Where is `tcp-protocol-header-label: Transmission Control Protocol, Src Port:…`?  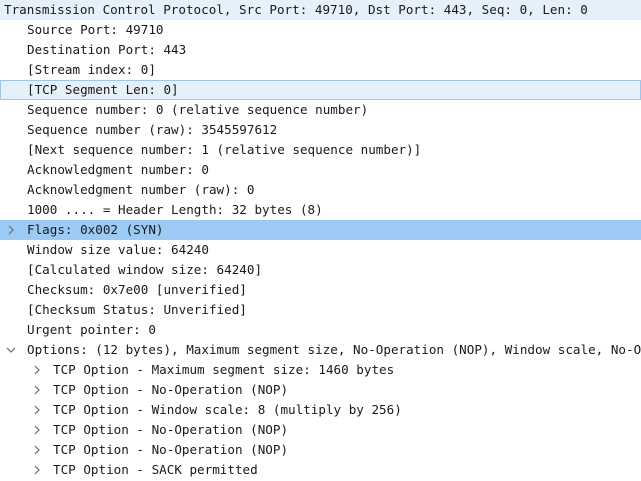
tcp-protocol-header-label: Transmission Control Protocol, Src Port:… is located at coordinates (296, 9).